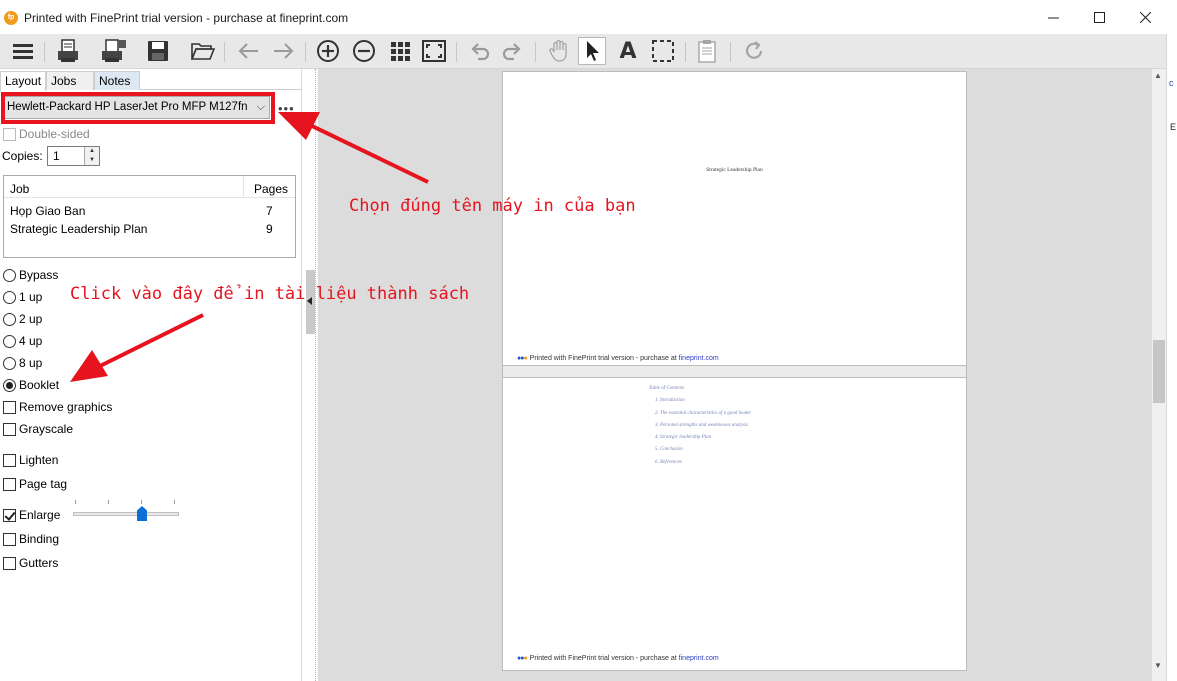 The width and height of the screenshot is (1177, 681). Describe the element at coordinates (271, 189) in the screenshot. I see `column-pages-header: Pages` at that location.